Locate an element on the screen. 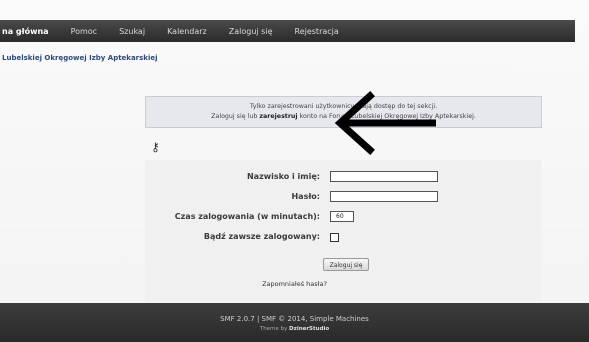 This screenshot has width=589, height=342. name-input is located at coordinates (384, 176).